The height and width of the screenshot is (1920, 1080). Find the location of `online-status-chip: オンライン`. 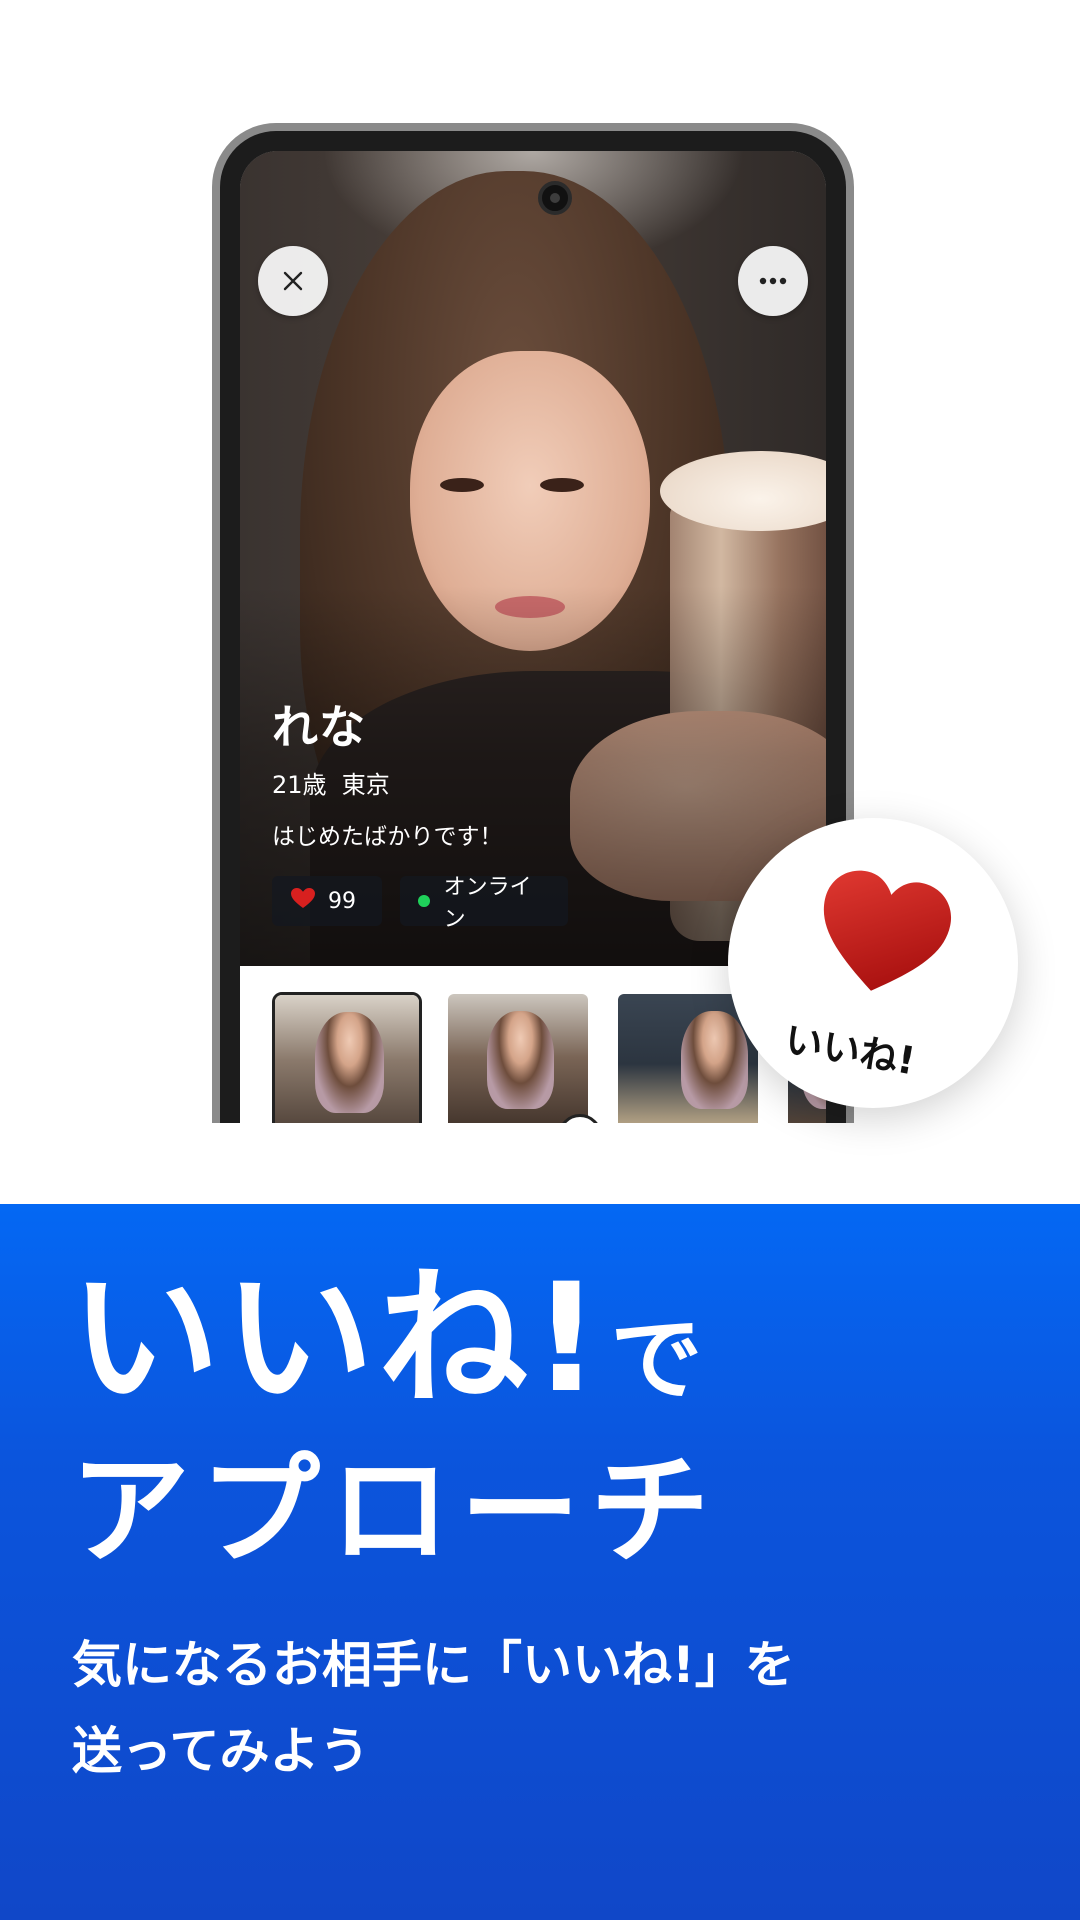

online-status-chip: オンライン is located at coordinates (484, 903).